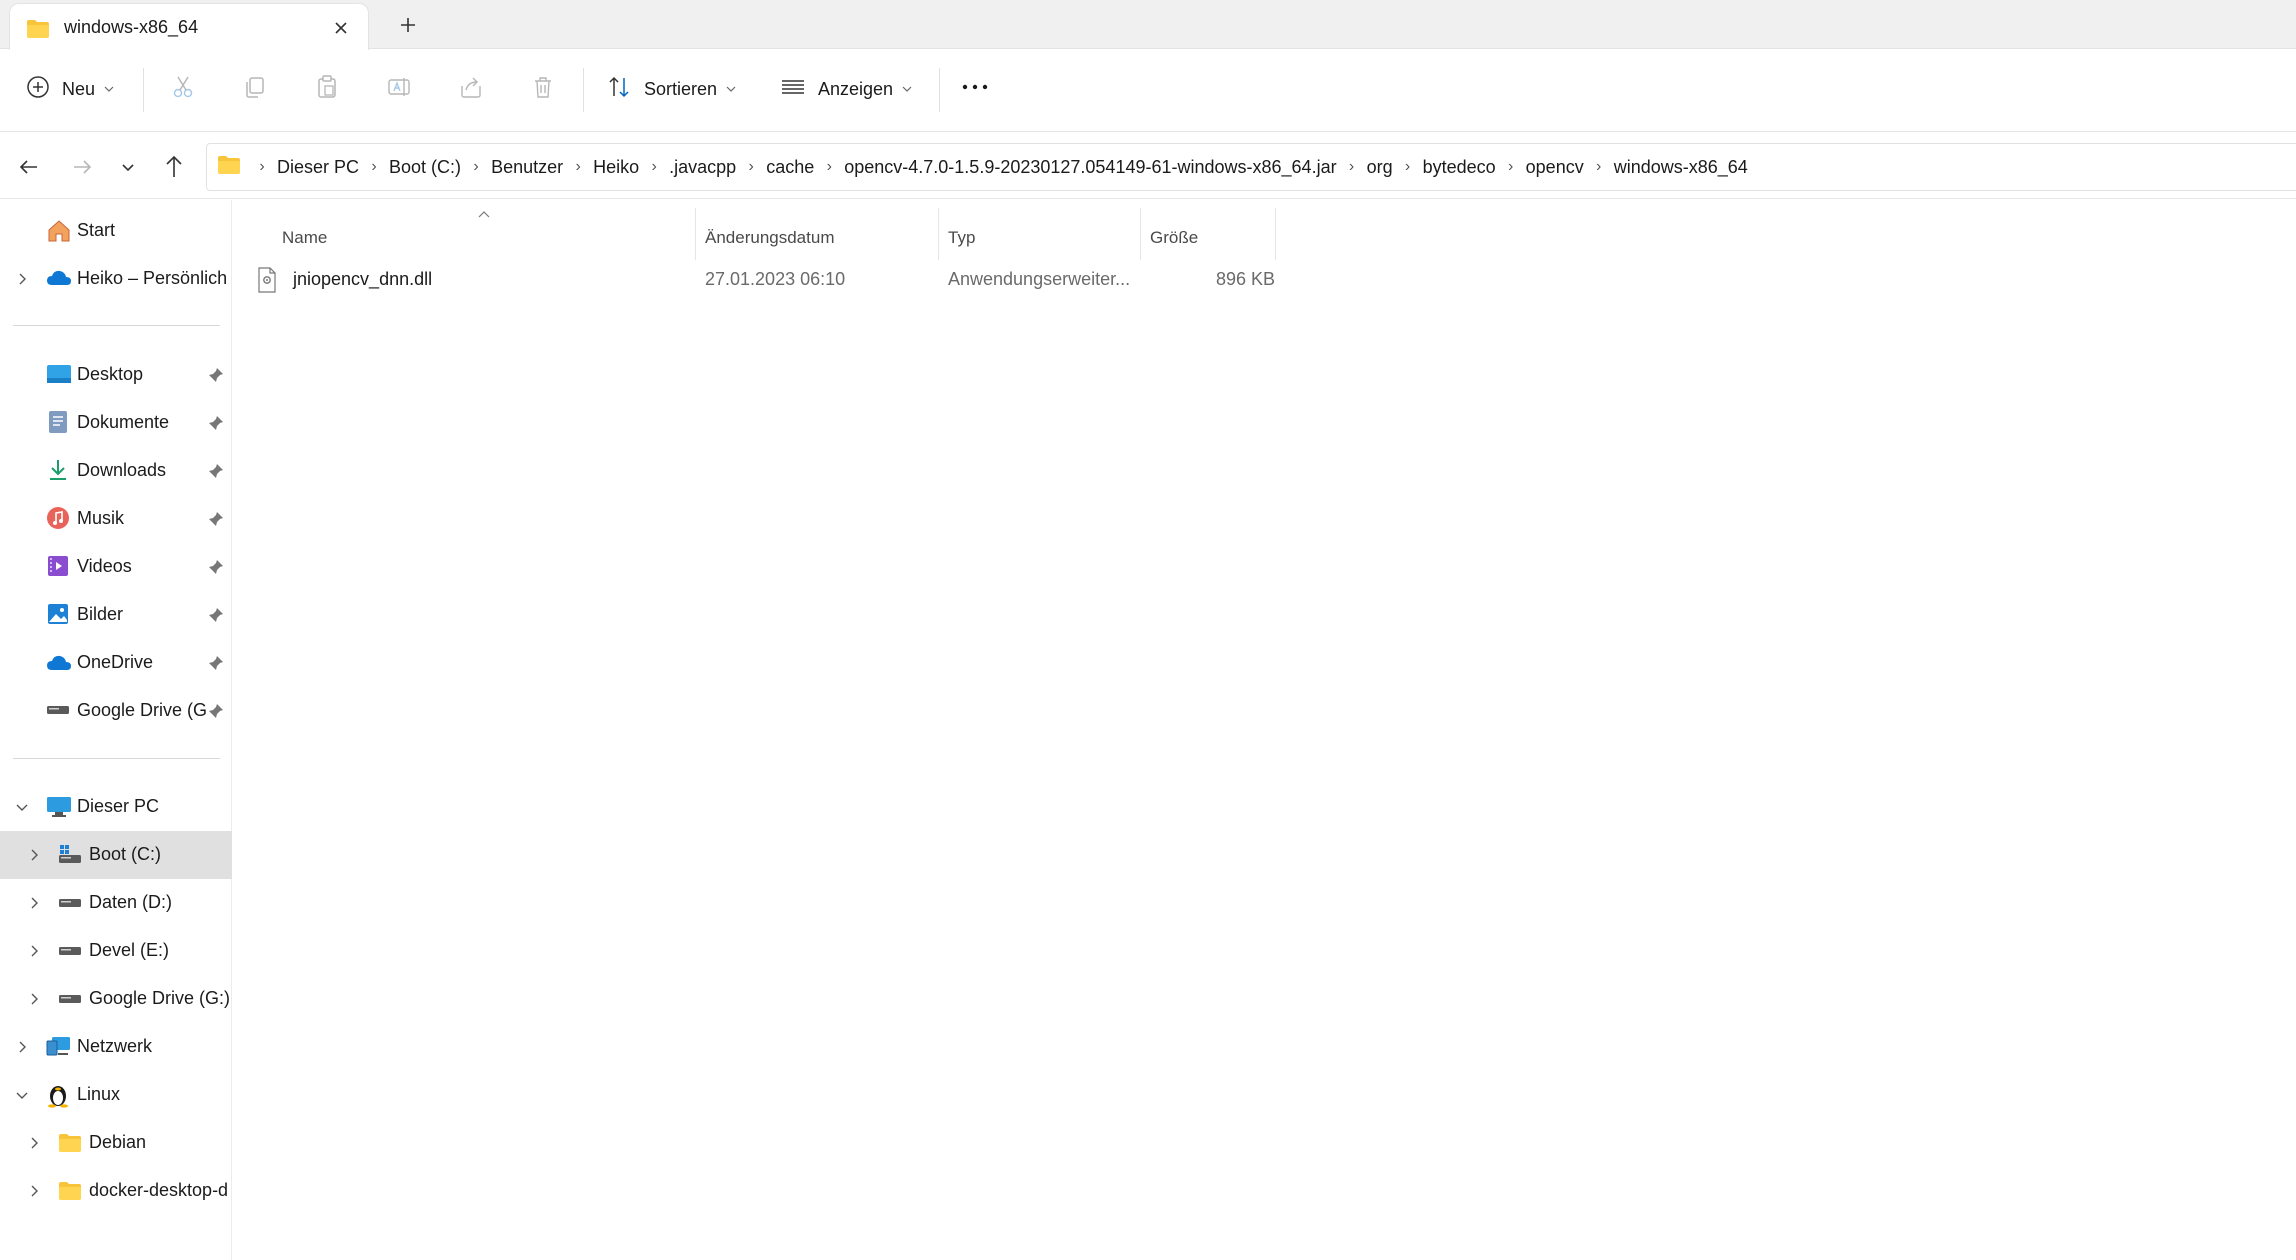  I want to click on column-header-size: Größe, so click(1174, 238).